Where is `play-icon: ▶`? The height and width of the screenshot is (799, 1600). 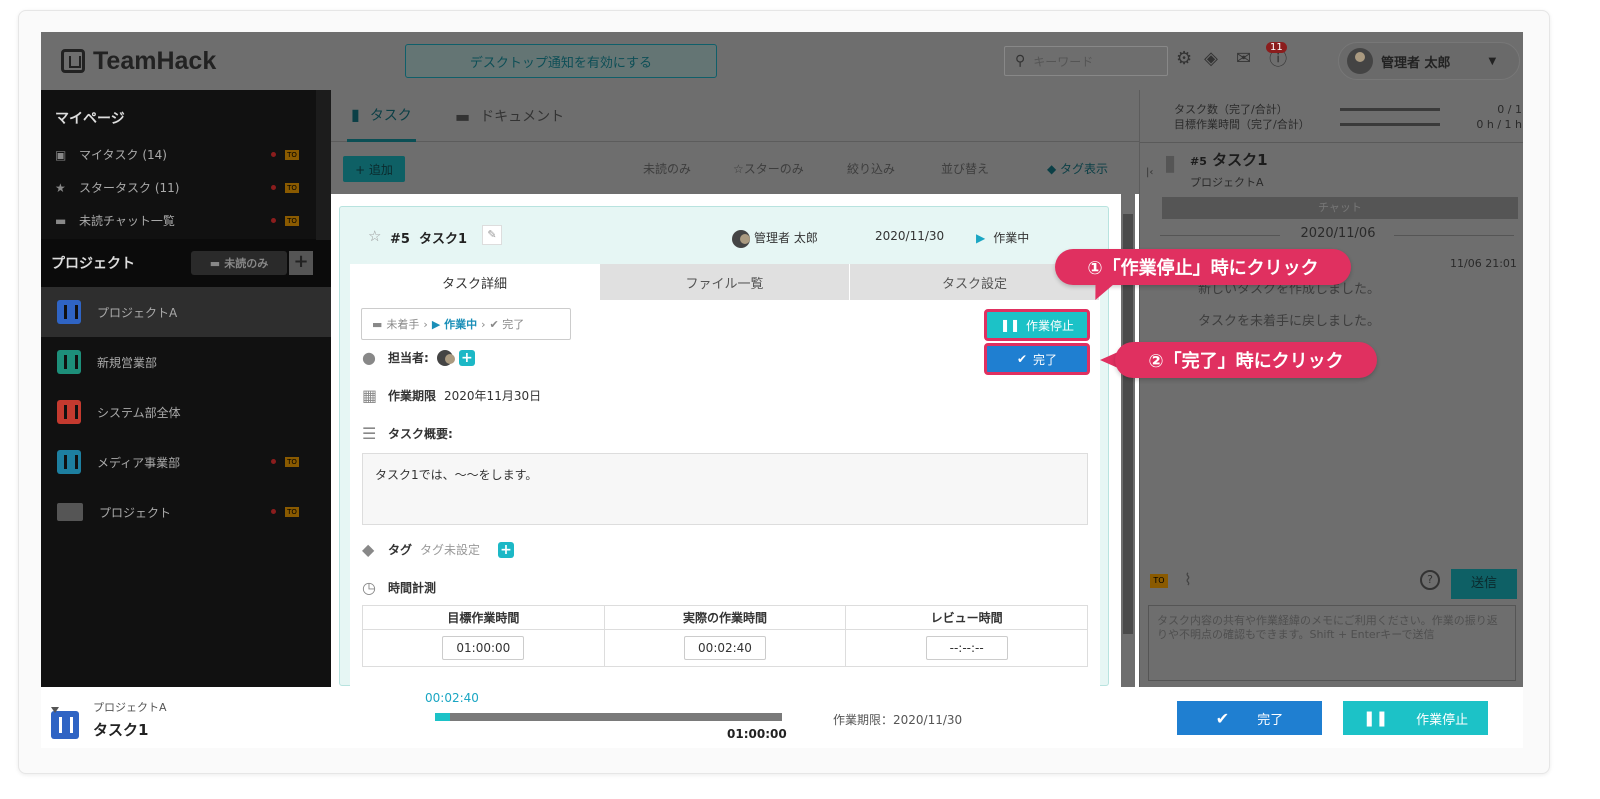
play-icon: ▶ is located at coordinates (981, 238).